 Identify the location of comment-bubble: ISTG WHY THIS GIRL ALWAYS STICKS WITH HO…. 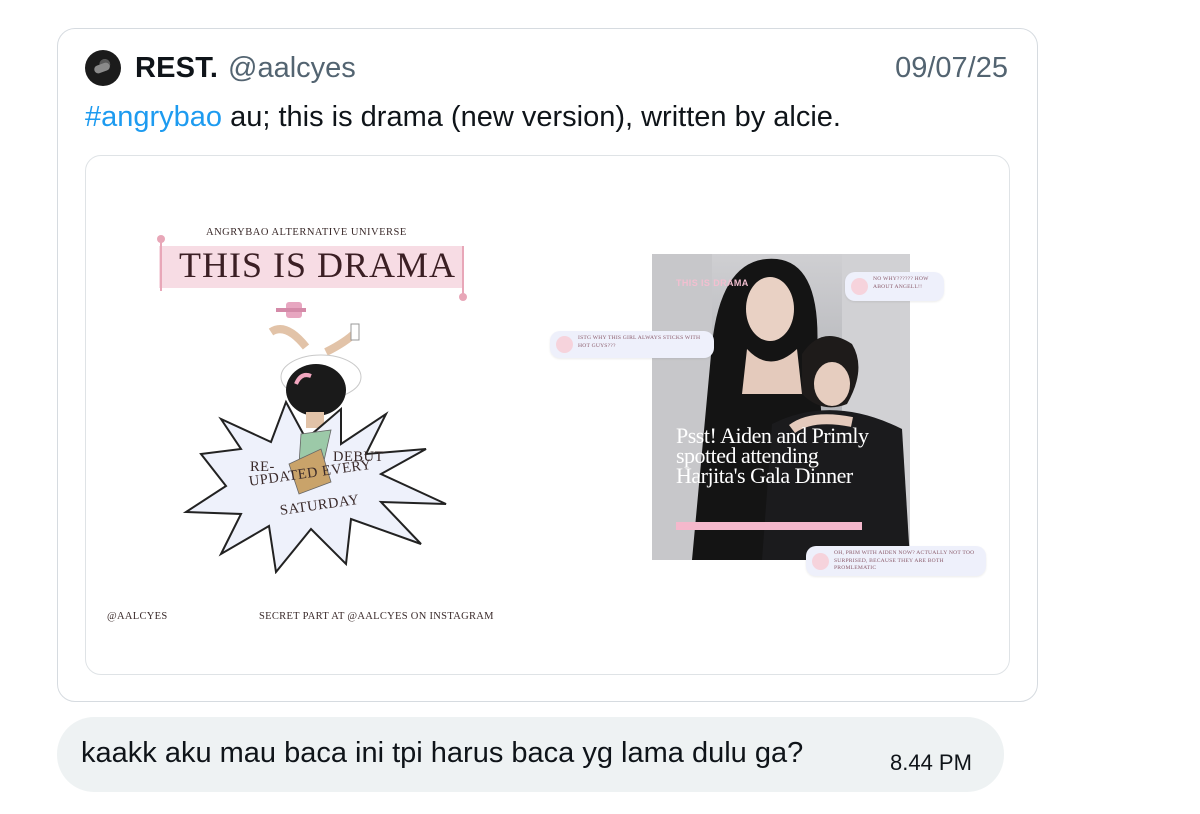
(632, 344).